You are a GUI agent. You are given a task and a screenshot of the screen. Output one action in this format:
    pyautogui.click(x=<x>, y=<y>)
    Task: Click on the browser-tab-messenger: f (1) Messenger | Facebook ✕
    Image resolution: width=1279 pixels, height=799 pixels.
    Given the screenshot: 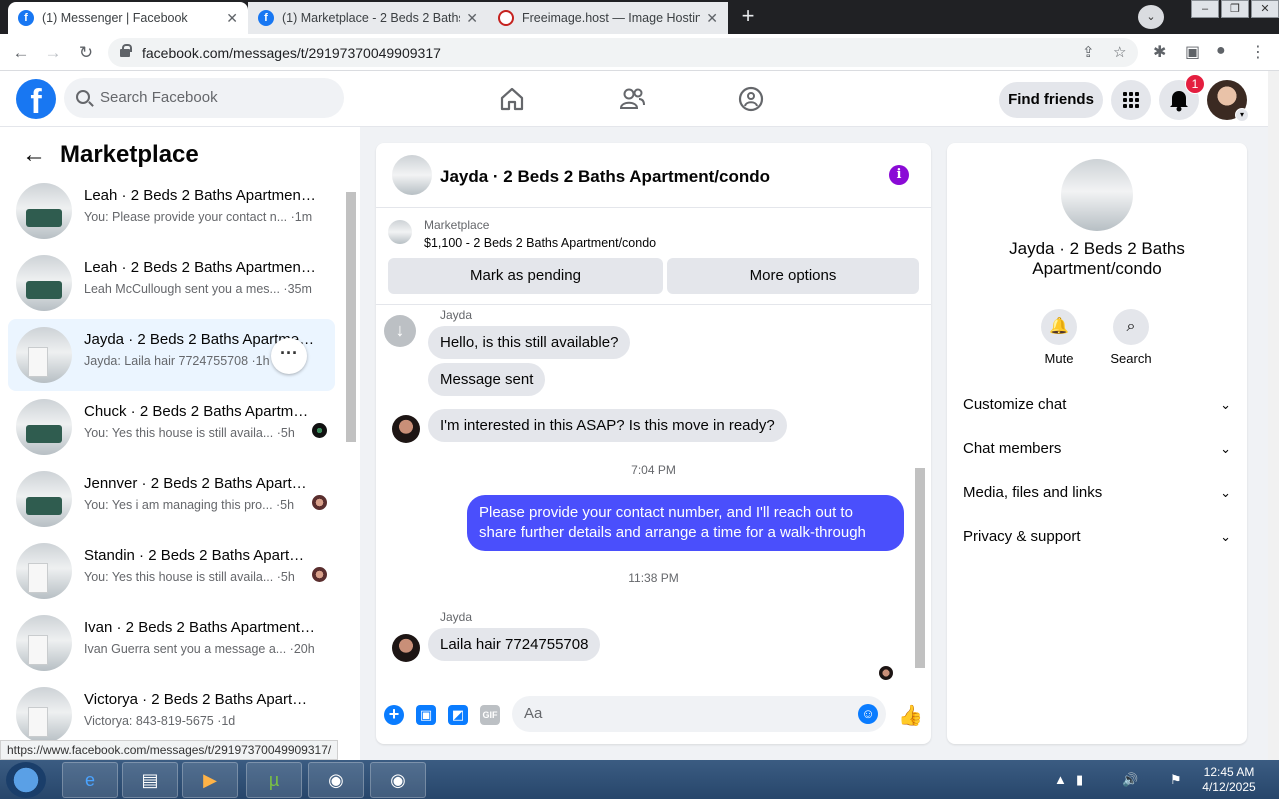 What is the action you would take?
    pyautogui.click(x=128, y=18)
    